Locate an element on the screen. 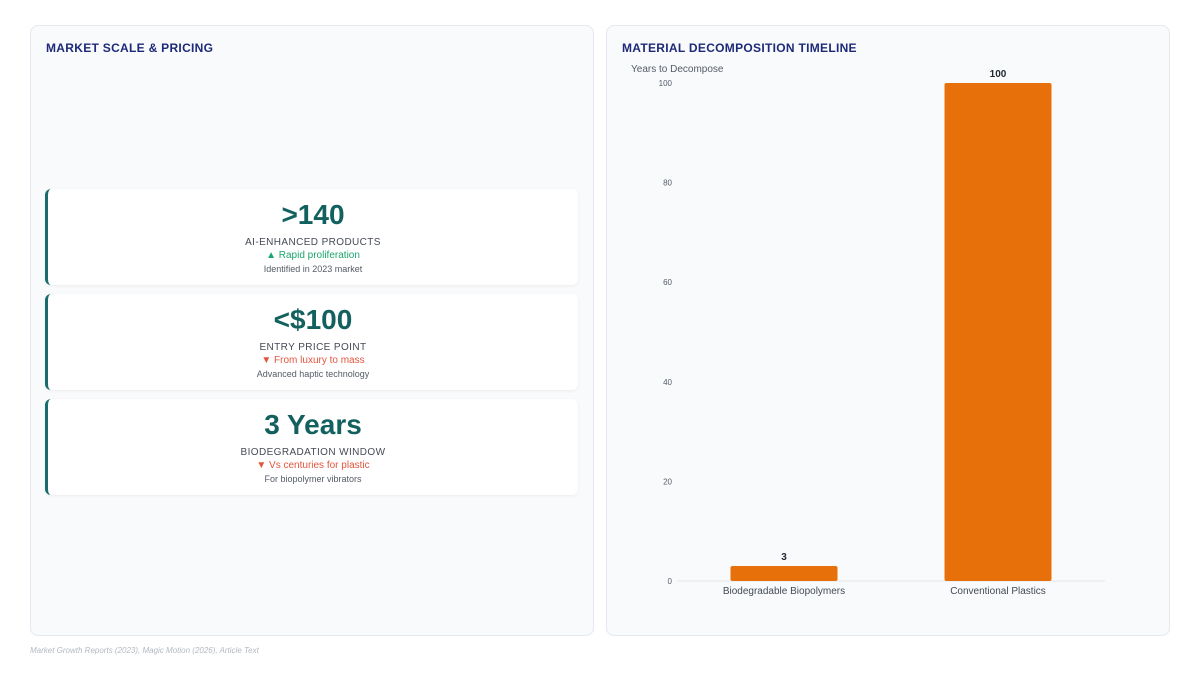 This screenshot has height=675, width=1200. trend-up-icon: ▲ is located at coordinates (271, 255).